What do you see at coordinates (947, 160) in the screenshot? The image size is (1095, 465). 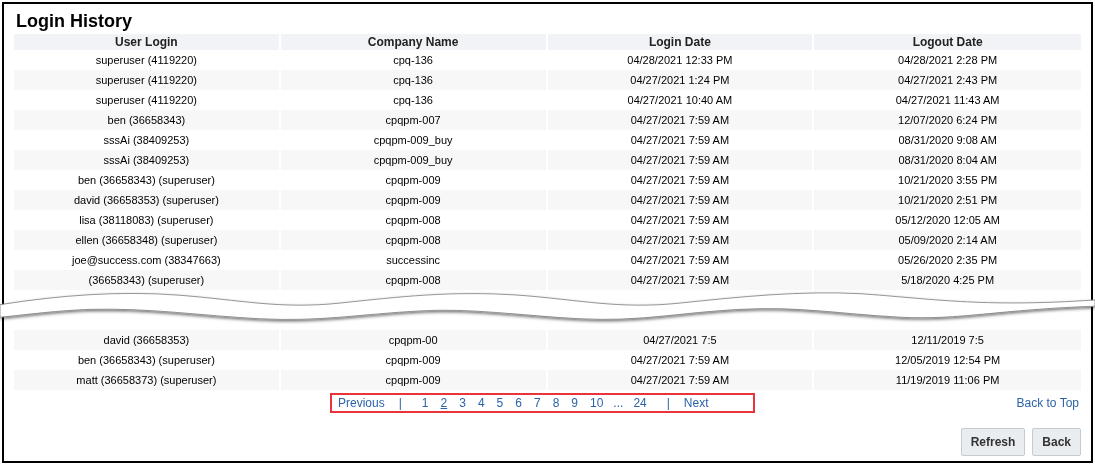 I see `table-cell-text: 08/31/2020 8:04 AM` at bounding box center [947, 160].